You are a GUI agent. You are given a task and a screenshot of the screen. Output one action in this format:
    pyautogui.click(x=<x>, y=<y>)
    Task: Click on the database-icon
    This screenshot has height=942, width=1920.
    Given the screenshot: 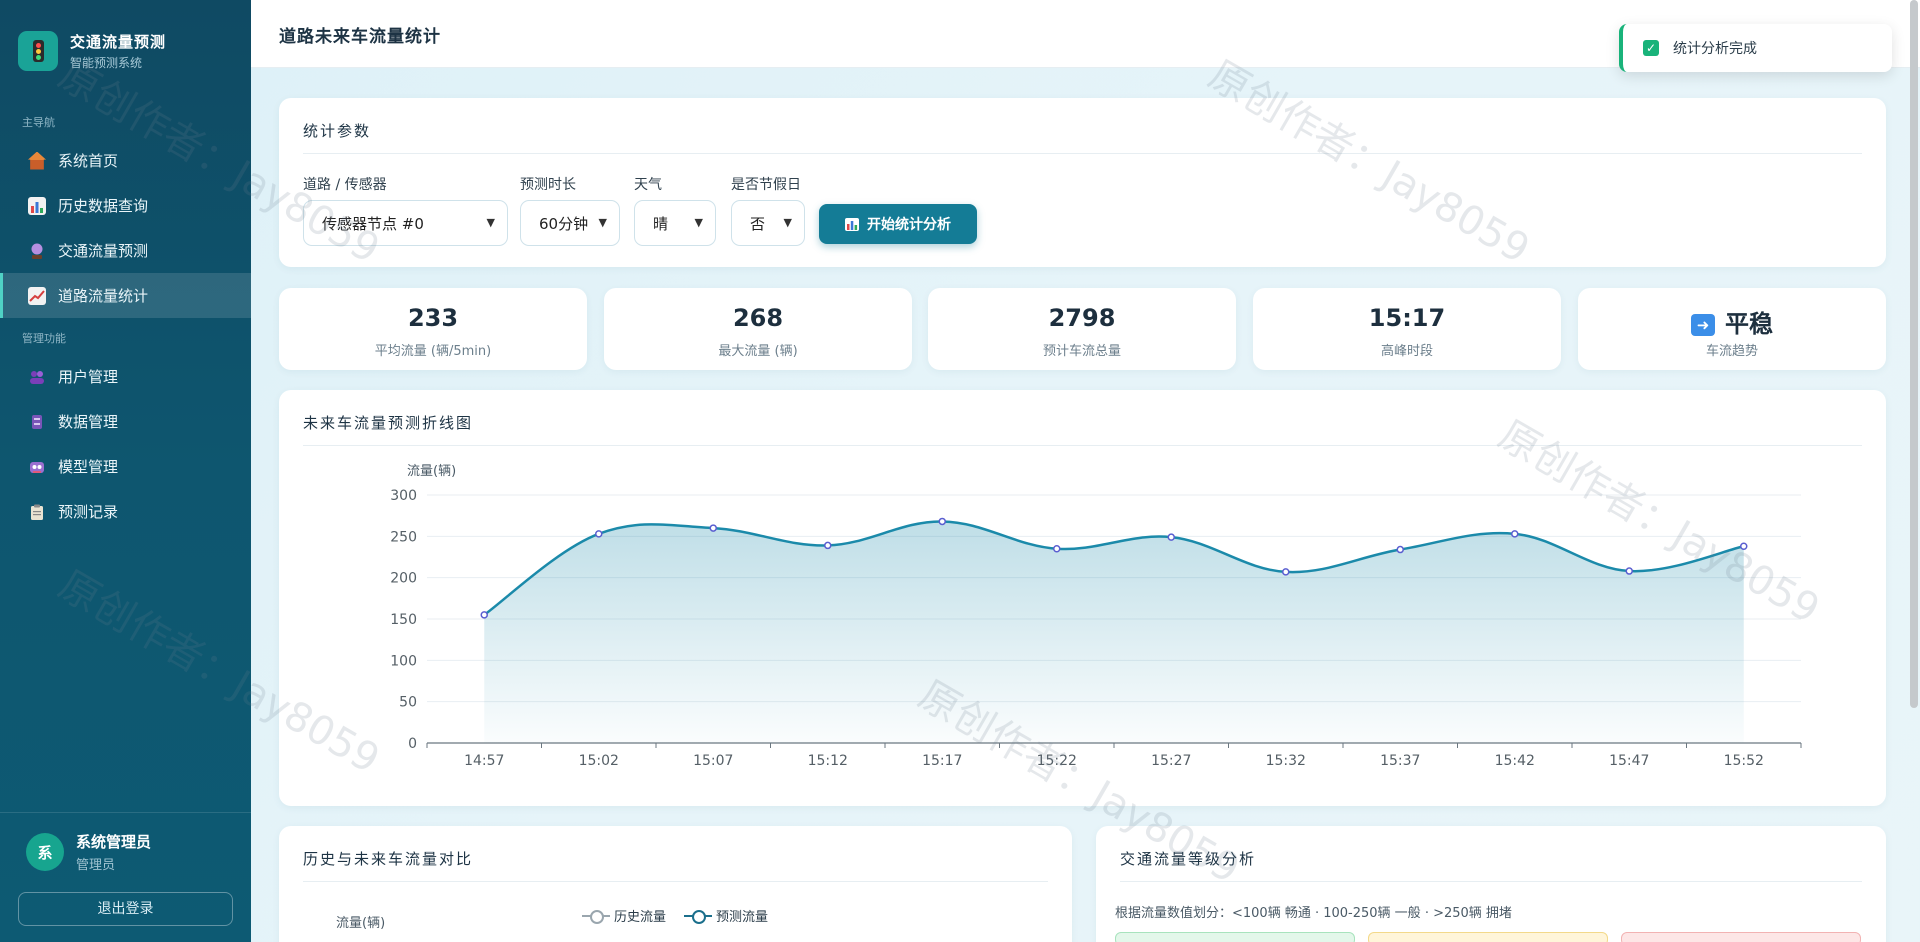 What is the action you would take?
    pyautogui.click(x=37, y=422)
    